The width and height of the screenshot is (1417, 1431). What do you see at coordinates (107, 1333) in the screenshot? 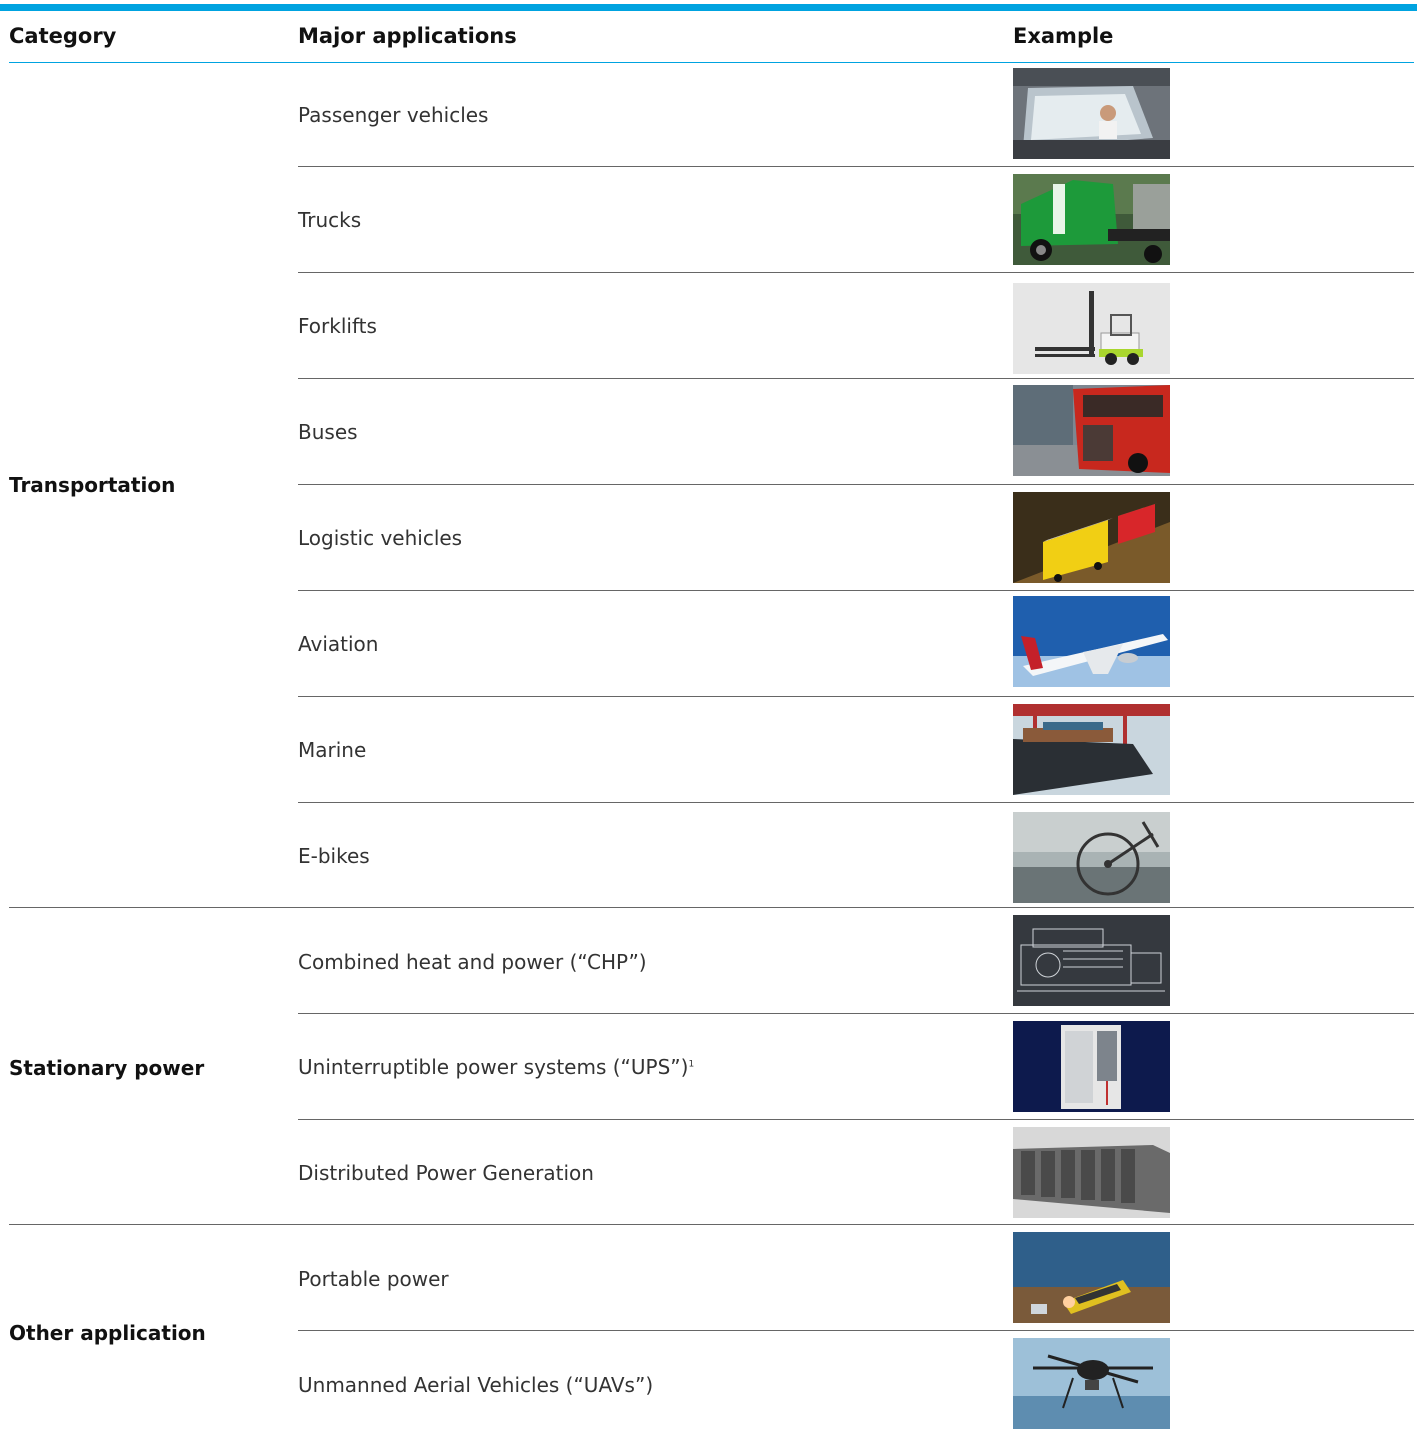
I see `category-other-application: Other application` at bounding box center [107, 1333].